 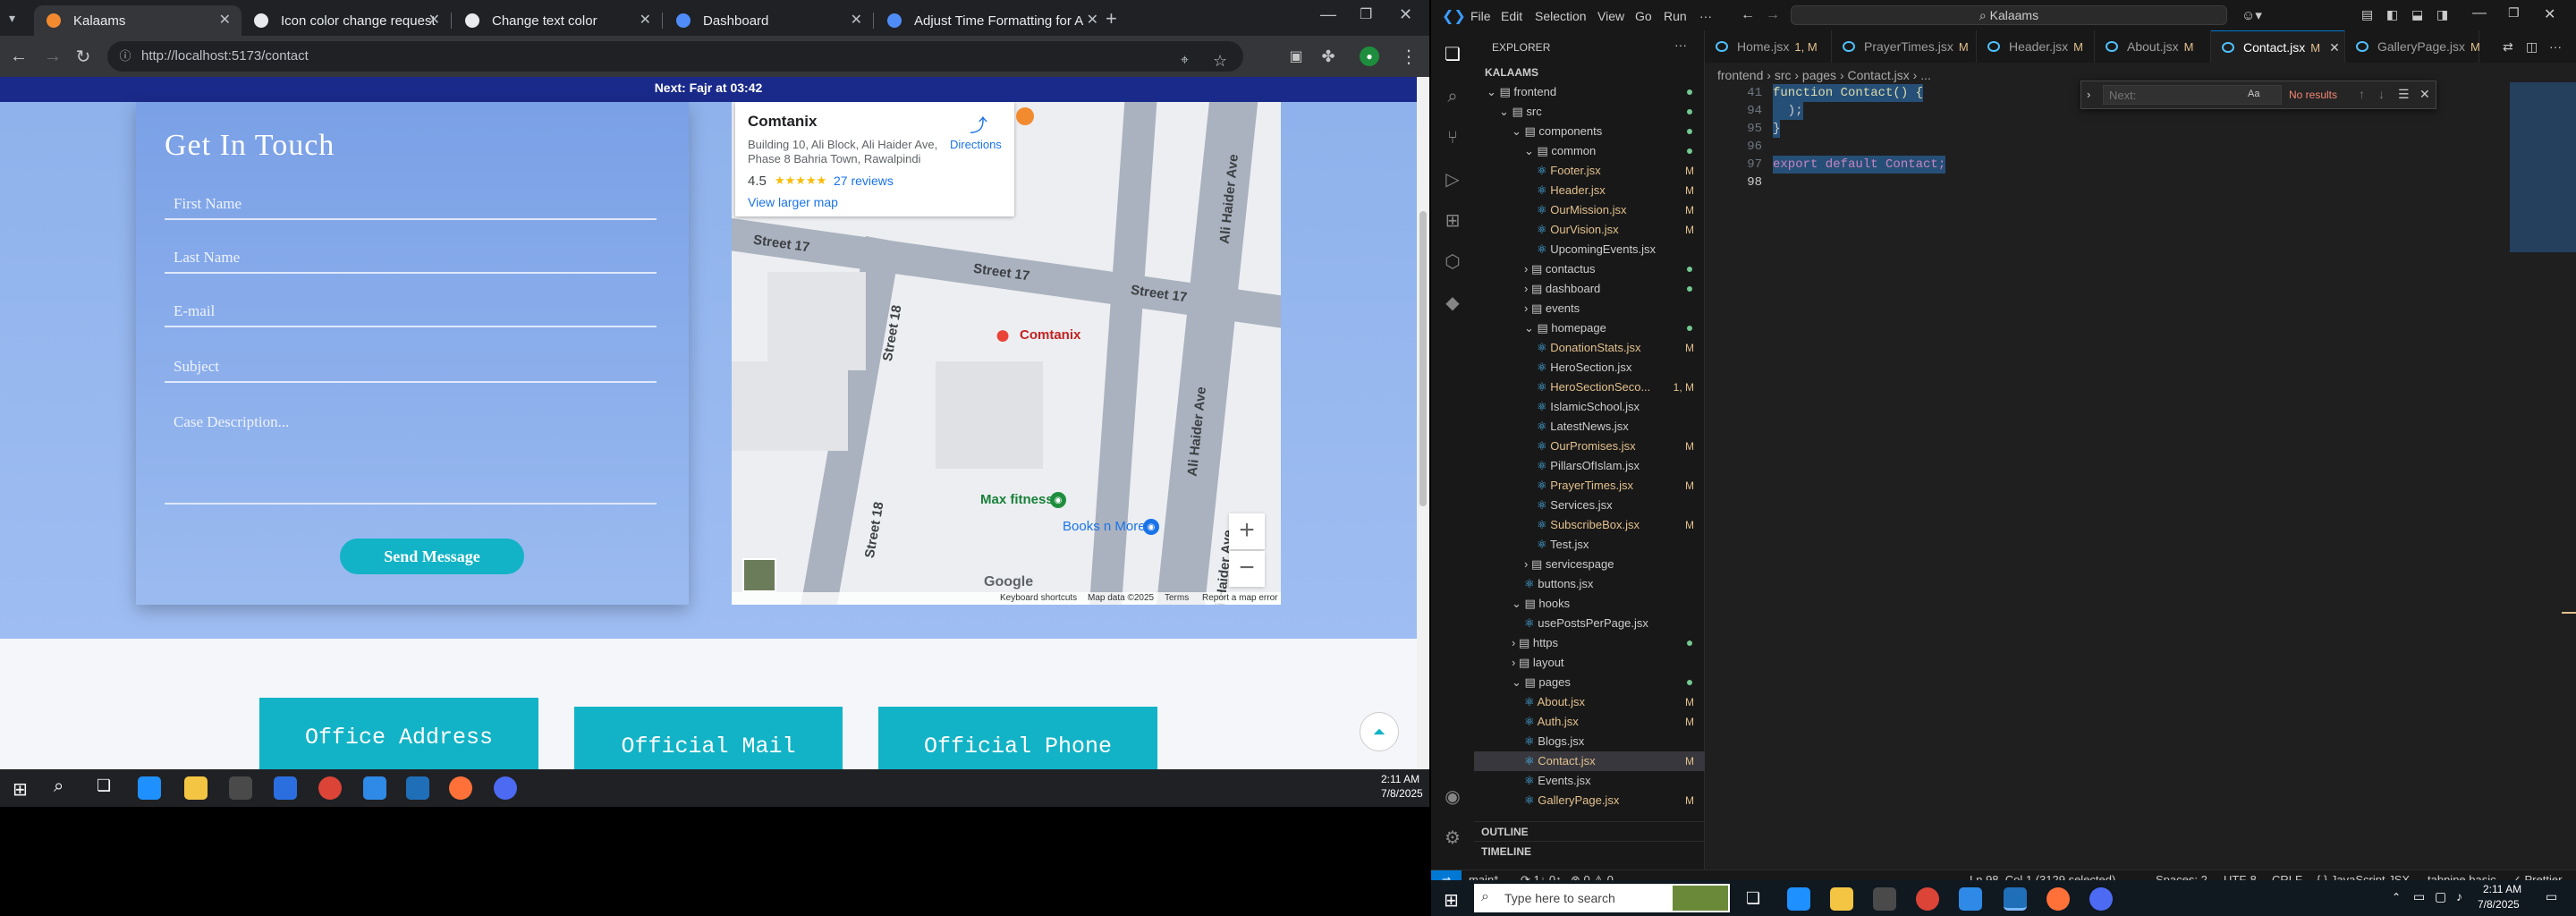 I want to click on code-line: 95}, so click(x=2107, y=129).